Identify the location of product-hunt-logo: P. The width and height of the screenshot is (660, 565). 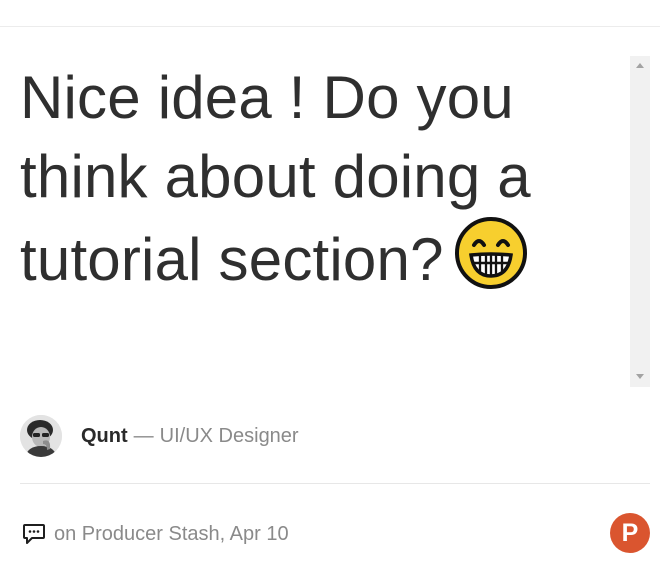
(630, 533).